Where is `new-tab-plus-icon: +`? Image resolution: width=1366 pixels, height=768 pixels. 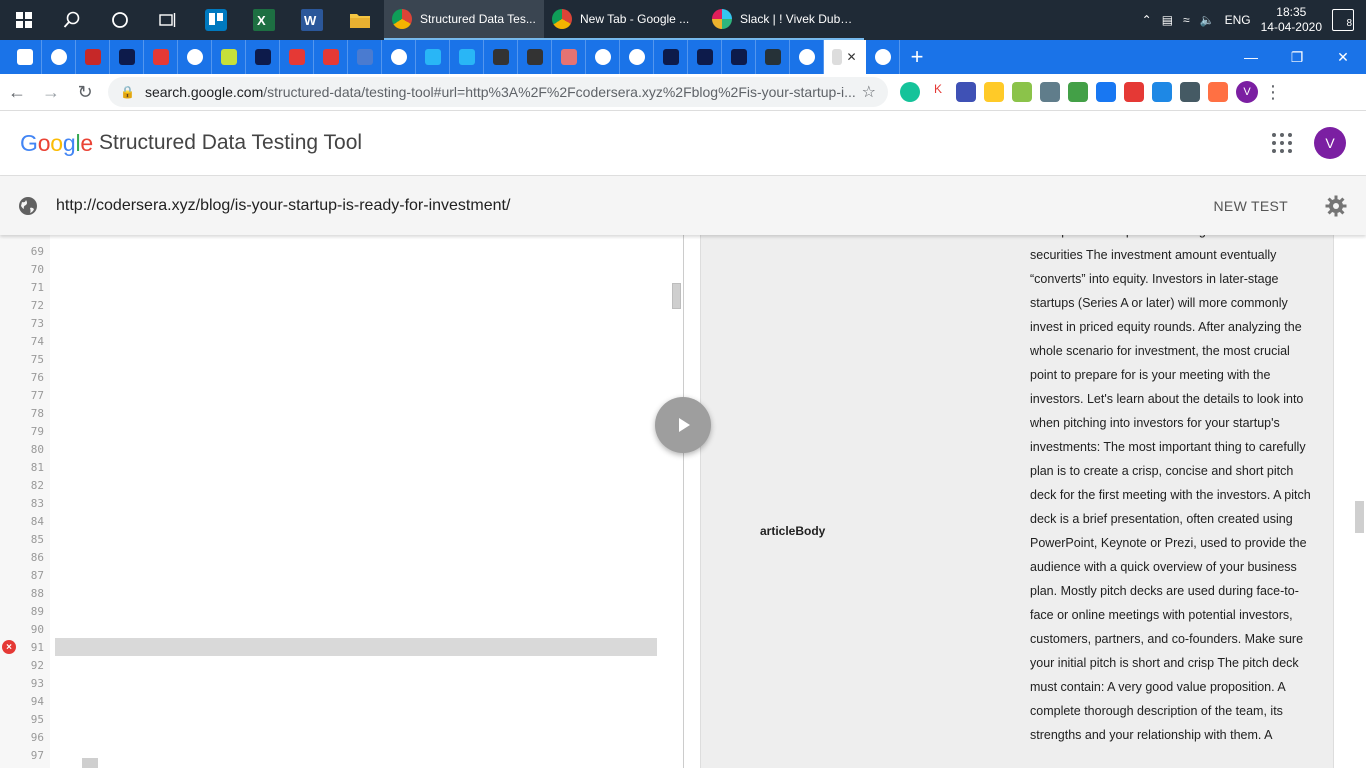 new-tab-plus-icon: + is located at coordinates (917, 57).